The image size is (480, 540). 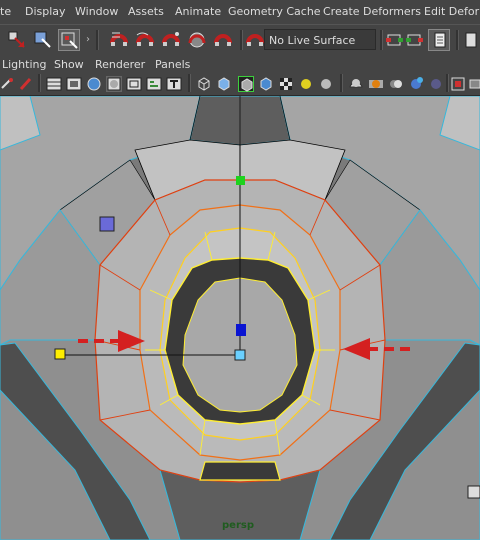 What do you see at coordinates (8, 84) in the screenshot?
I see `camera-attributes-icon` at bounding box center [8, 84].